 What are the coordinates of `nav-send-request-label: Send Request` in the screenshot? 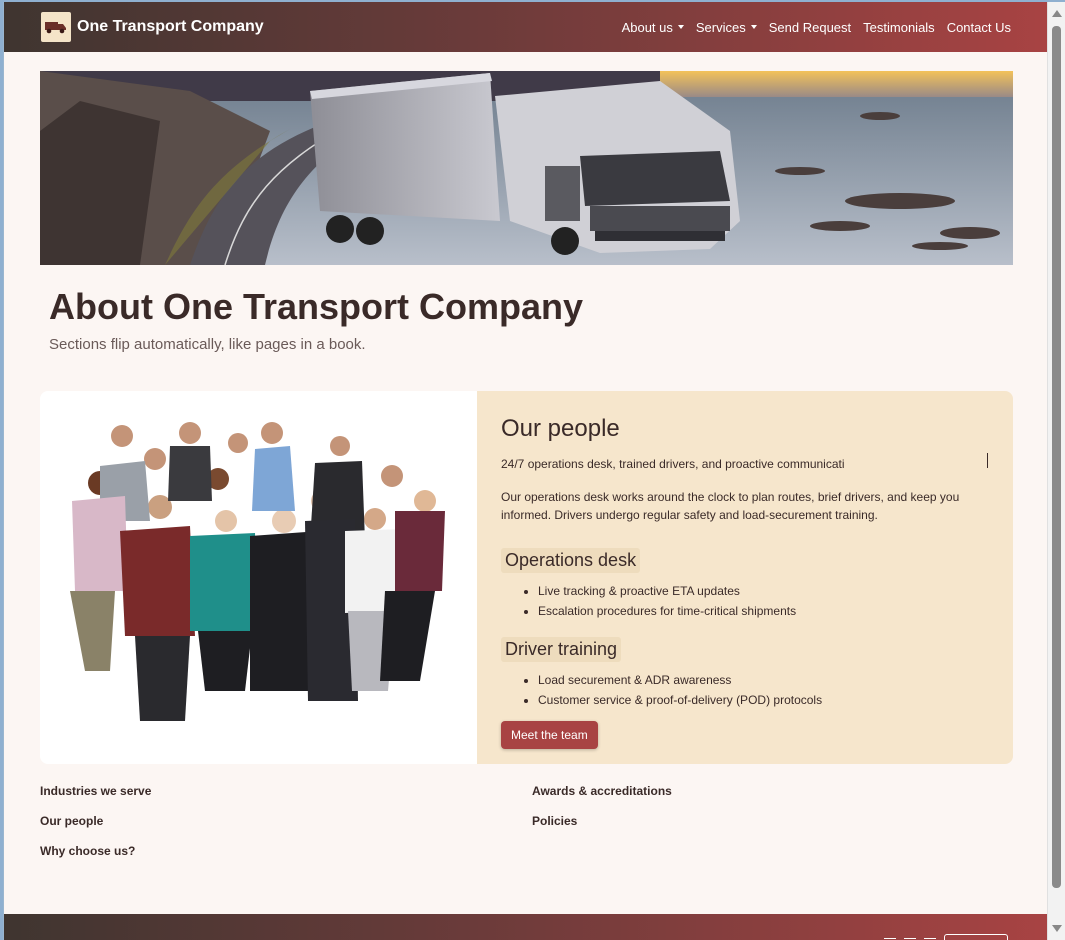 It's located at (810, 27).